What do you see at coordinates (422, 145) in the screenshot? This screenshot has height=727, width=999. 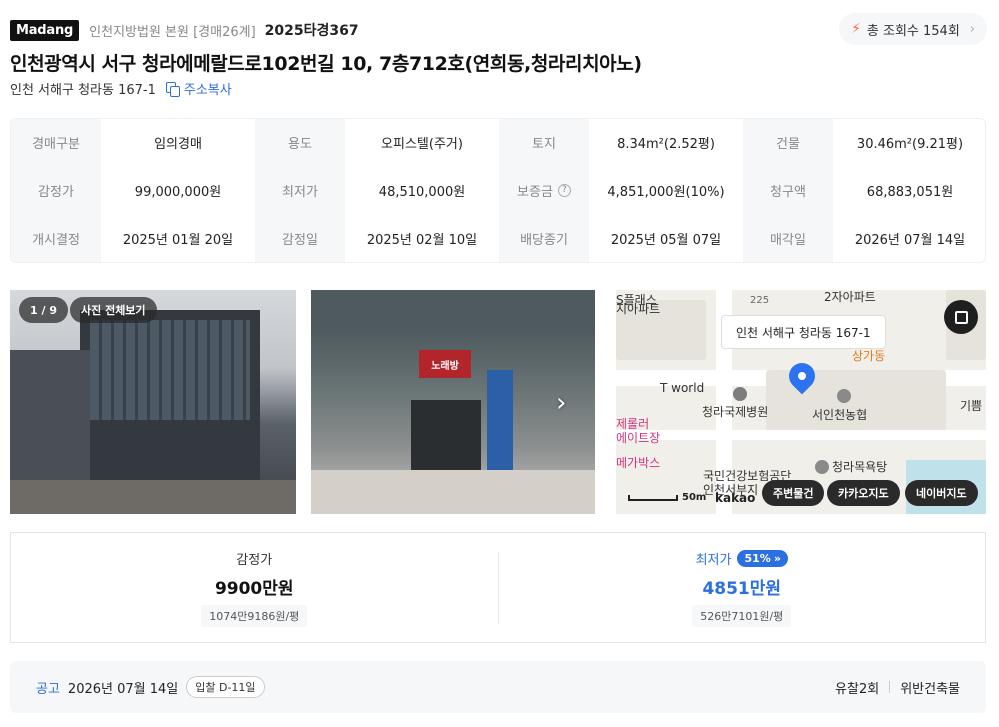 I see `info-value: 오피스텔(주거)` at bounding box center [422, 145].